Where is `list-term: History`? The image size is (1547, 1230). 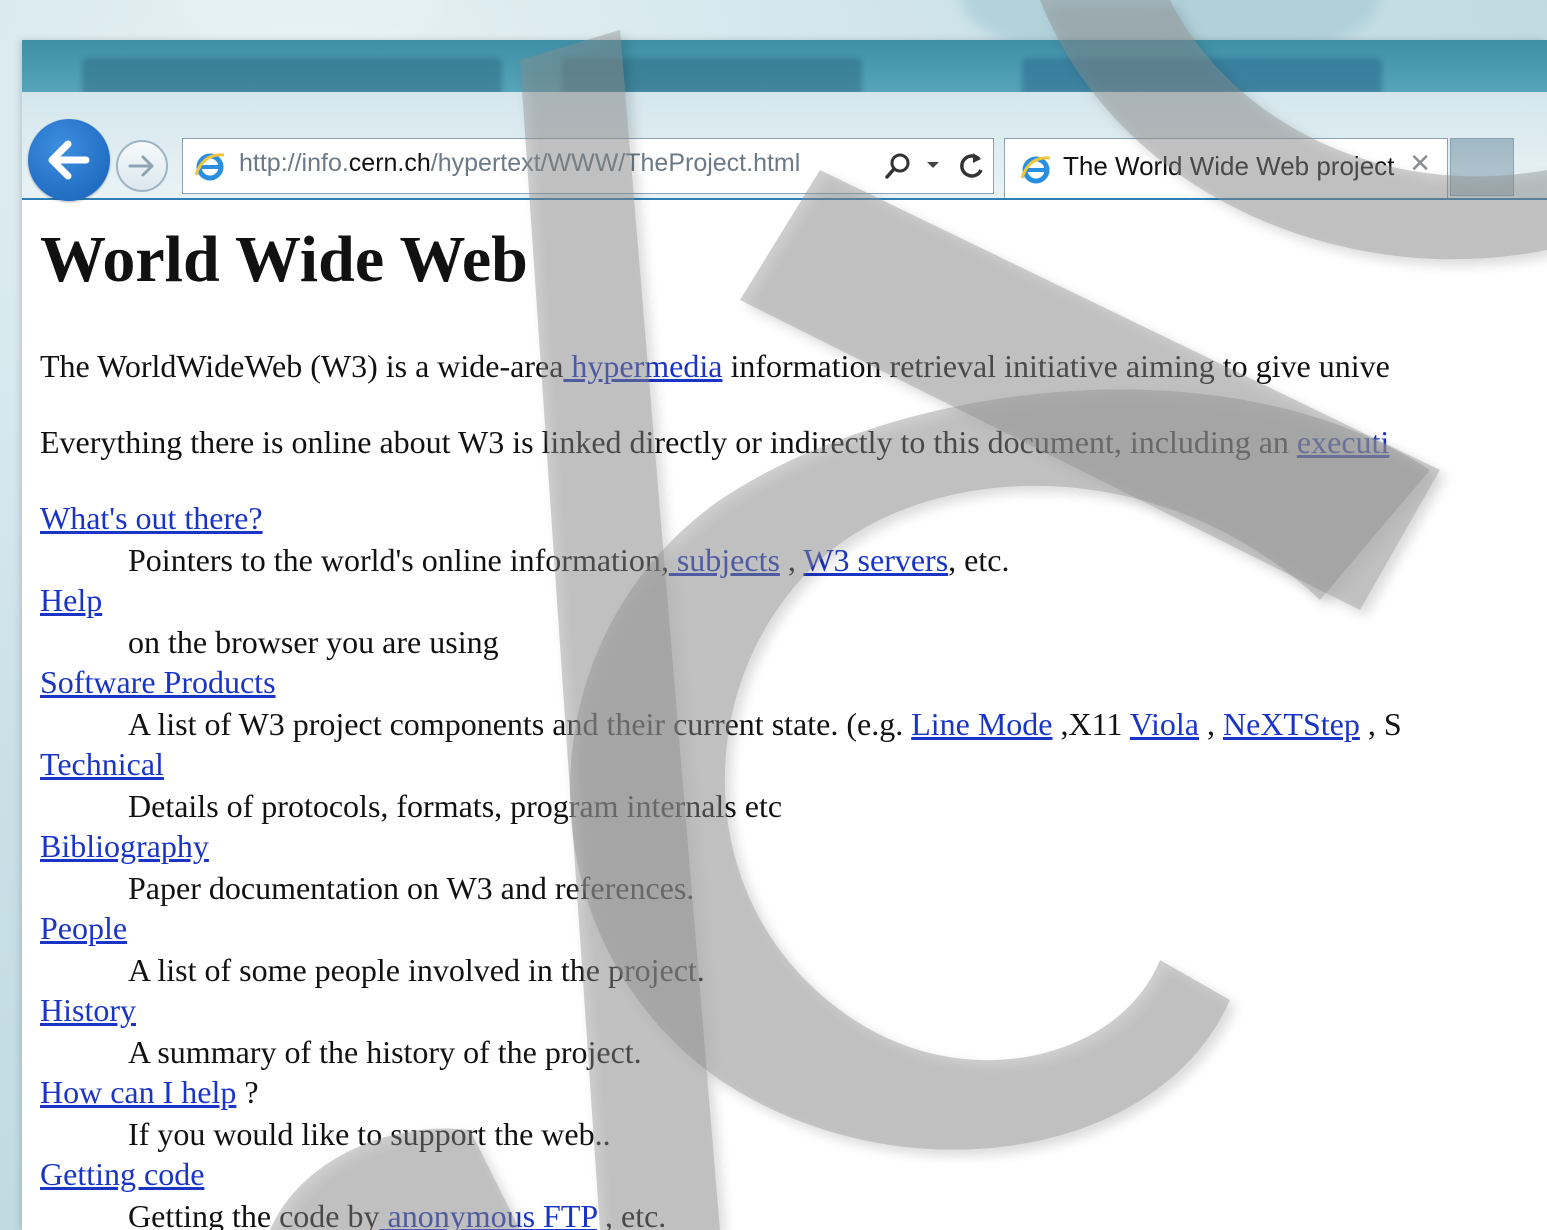 list-term: History is located at coordinates (88, 1010).